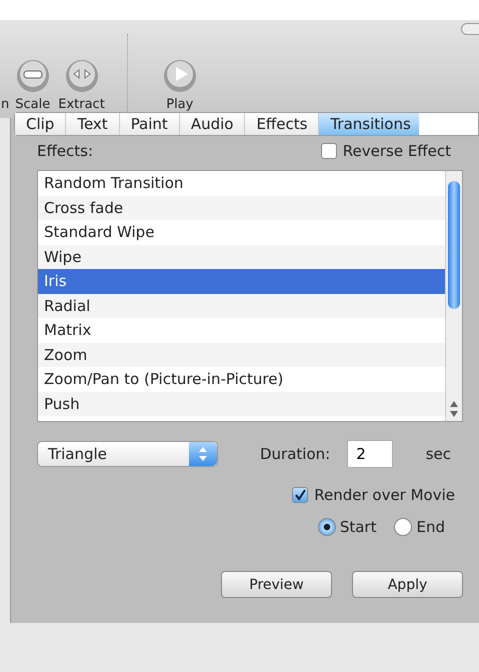  I want to click on list-item: Iris, so click(241, 281).